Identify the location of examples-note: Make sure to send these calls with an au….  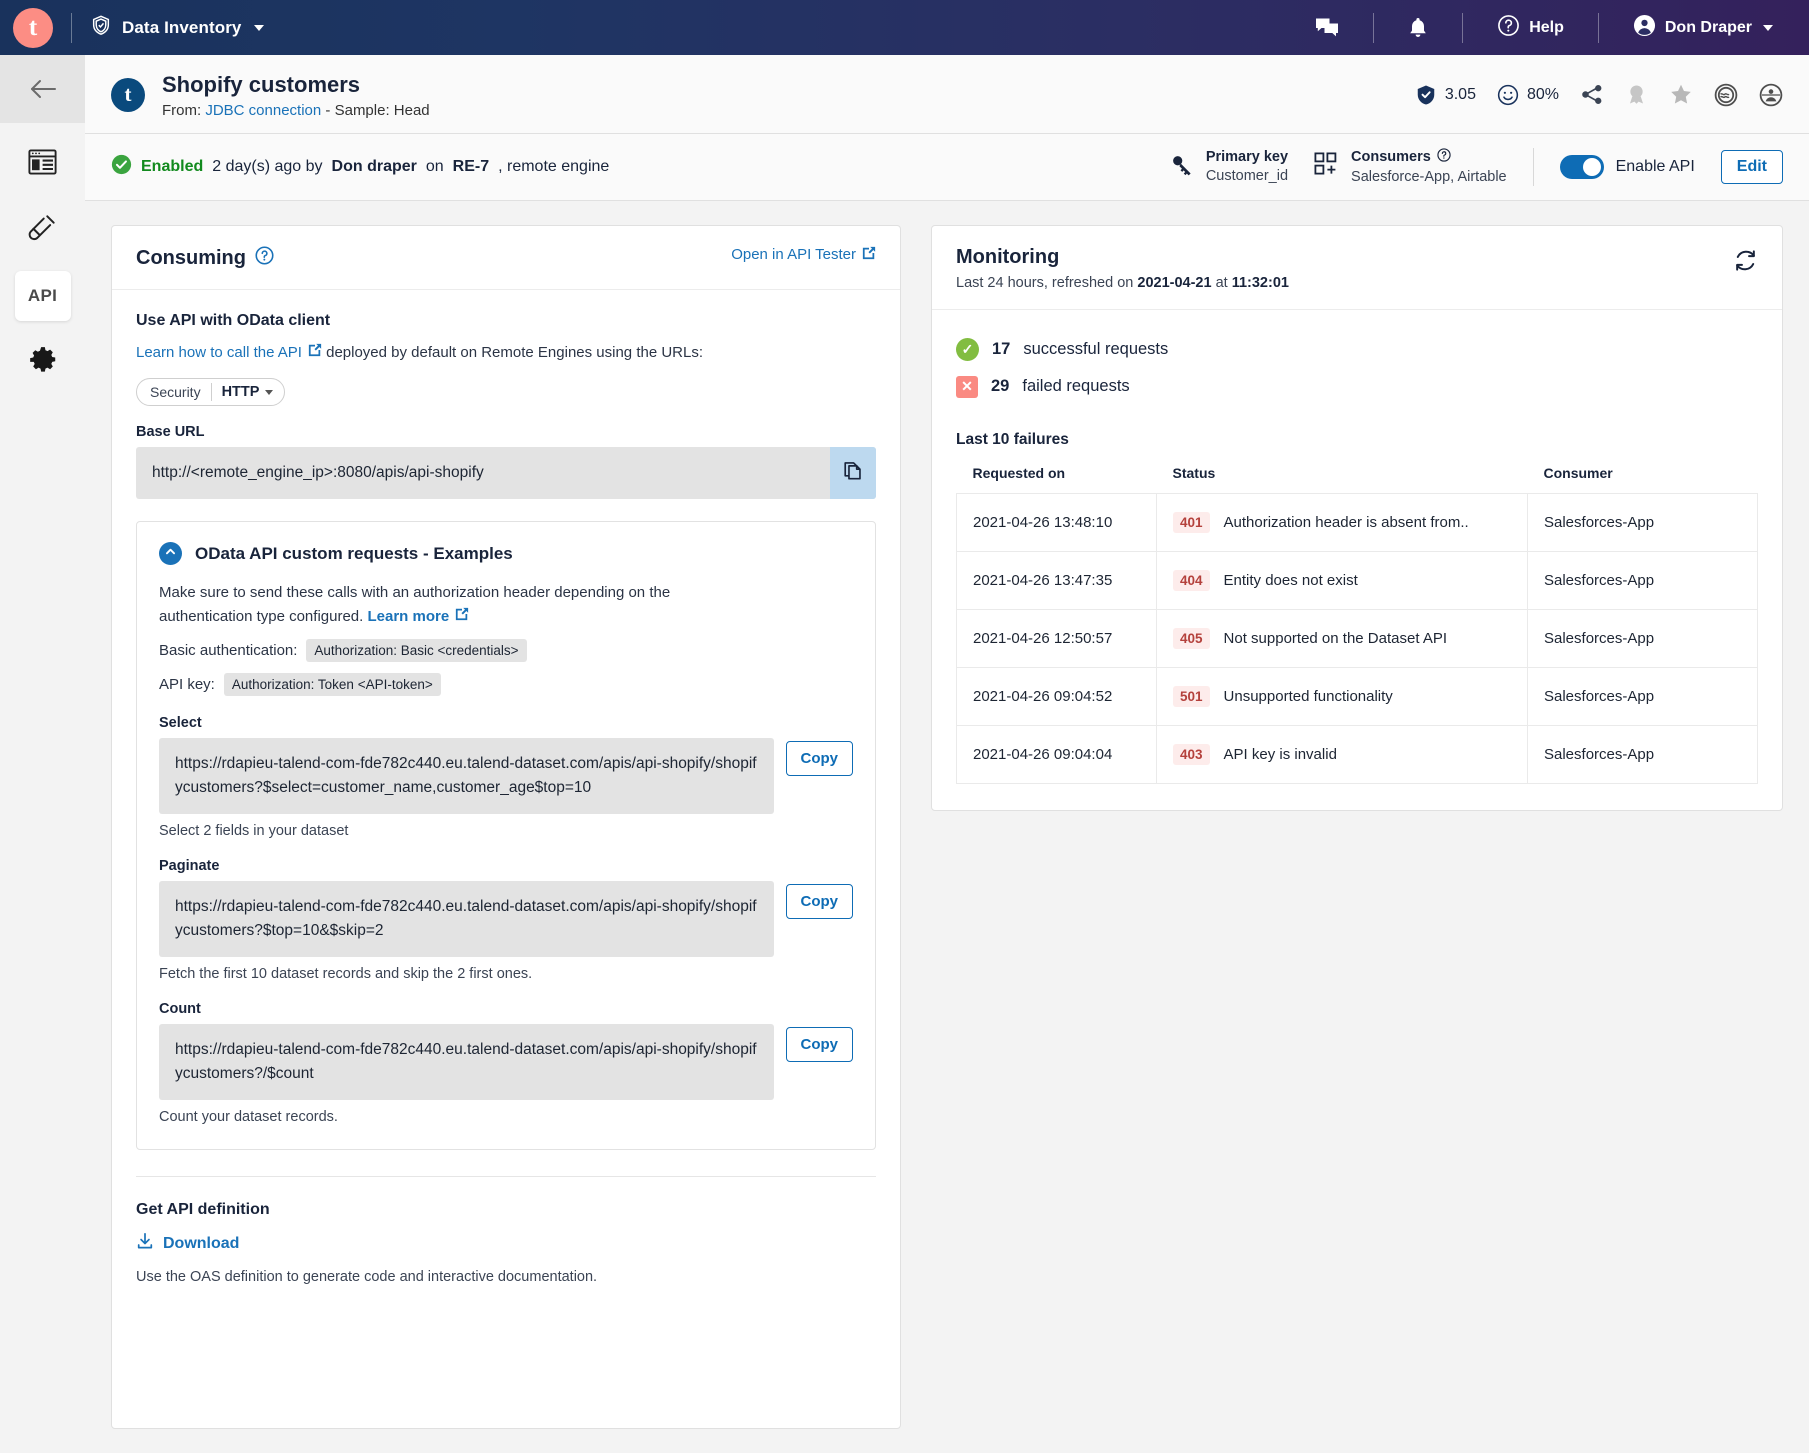
(439, 604).